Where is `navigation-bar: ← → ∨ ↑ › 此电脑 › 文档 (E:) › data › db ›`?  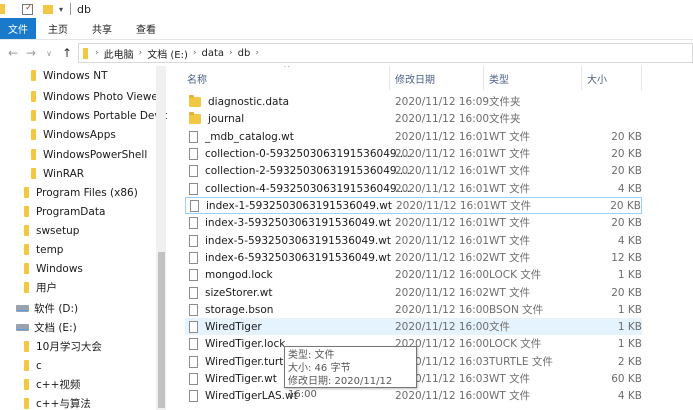
navigation-bar: ← → ∨ ↑ › 此电脑 › 文档 (E:) › data › db › is located at coordinates (346, 53).